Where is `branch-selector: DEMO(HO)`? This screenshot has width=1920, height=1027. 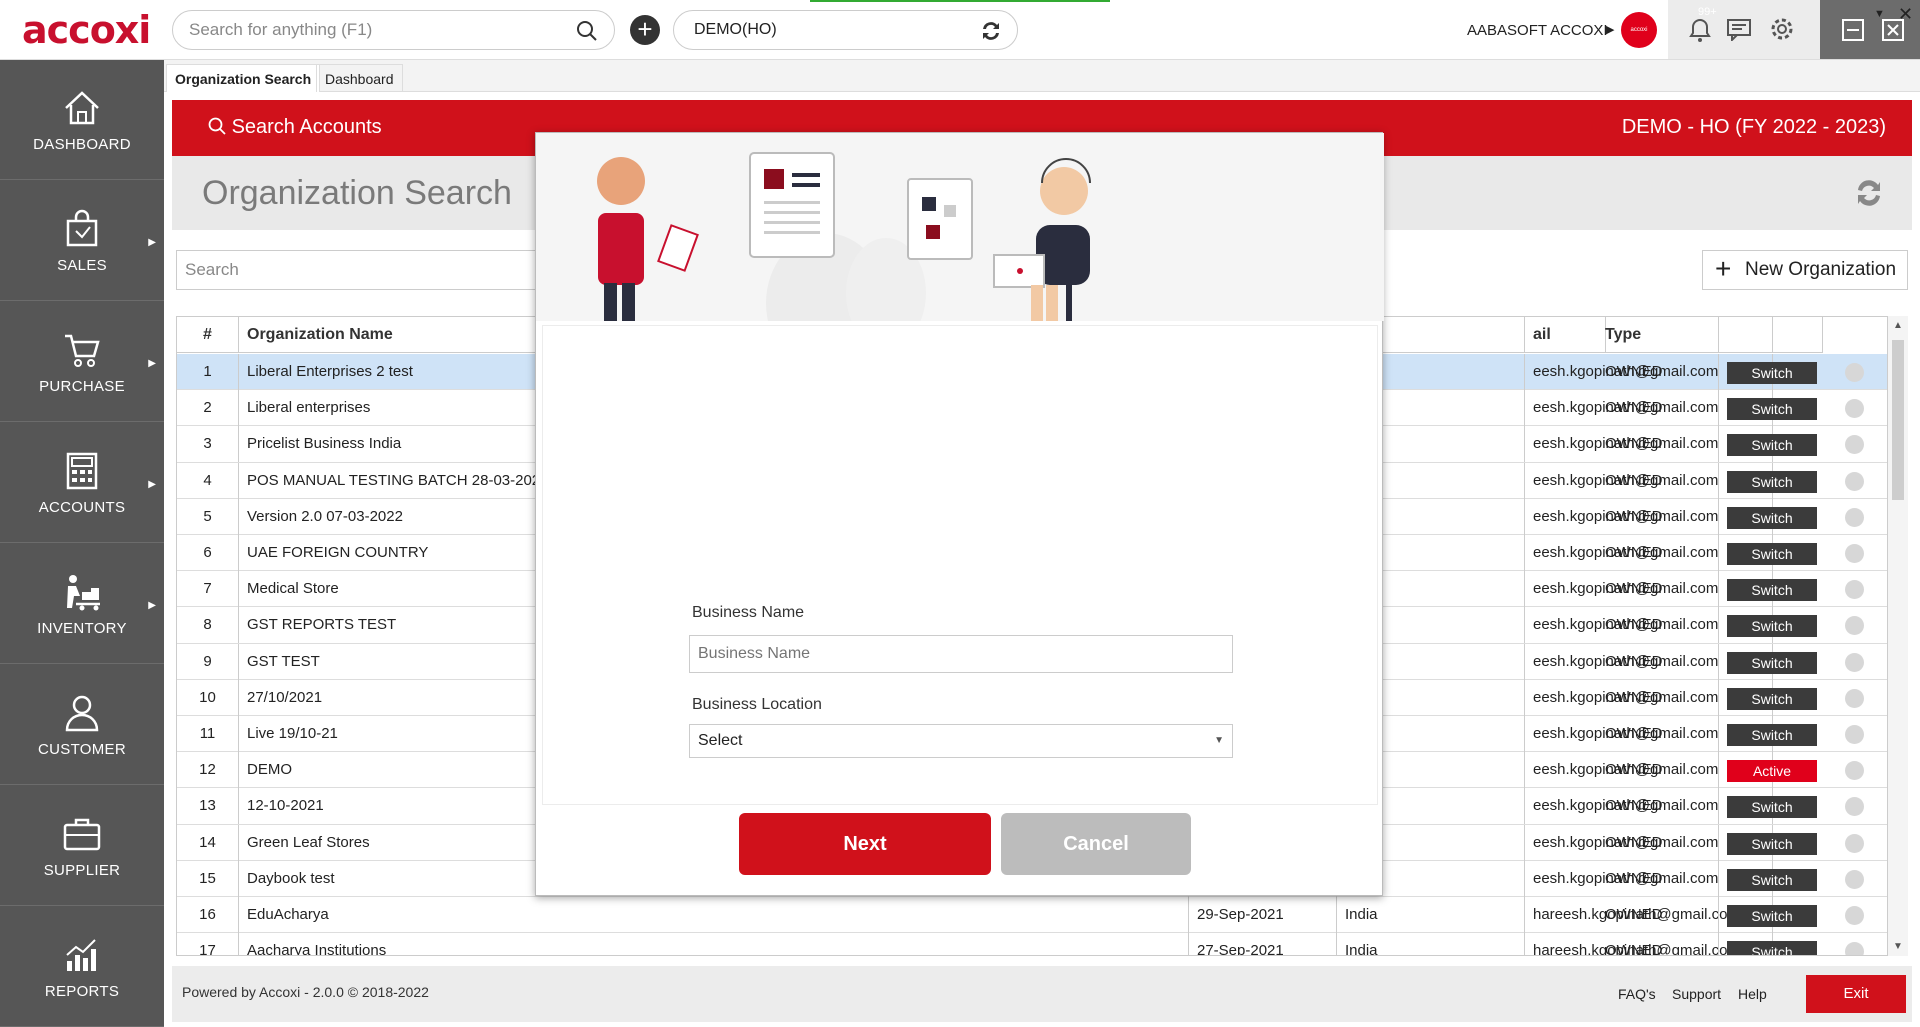
branch-selector: DEMO(HO) is located at coordinates (845, 30).